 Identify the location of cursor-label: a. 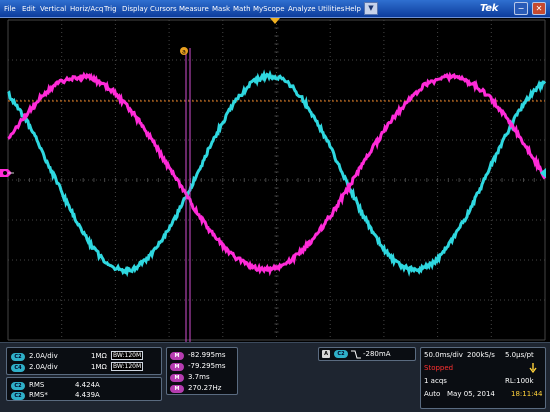
(184, 52).